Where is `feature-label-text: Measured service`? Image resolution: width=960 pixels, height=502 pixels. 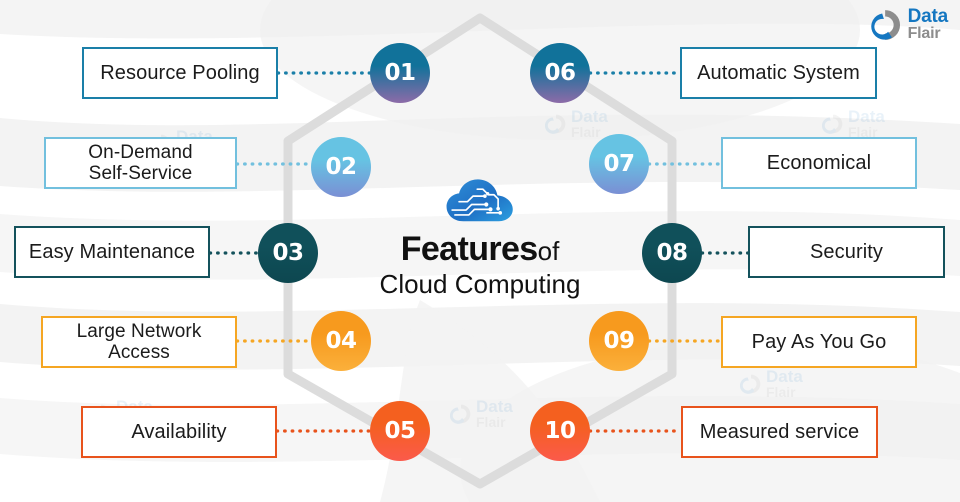
feature-label-text: Measured service is located at coordinates (779, 431).